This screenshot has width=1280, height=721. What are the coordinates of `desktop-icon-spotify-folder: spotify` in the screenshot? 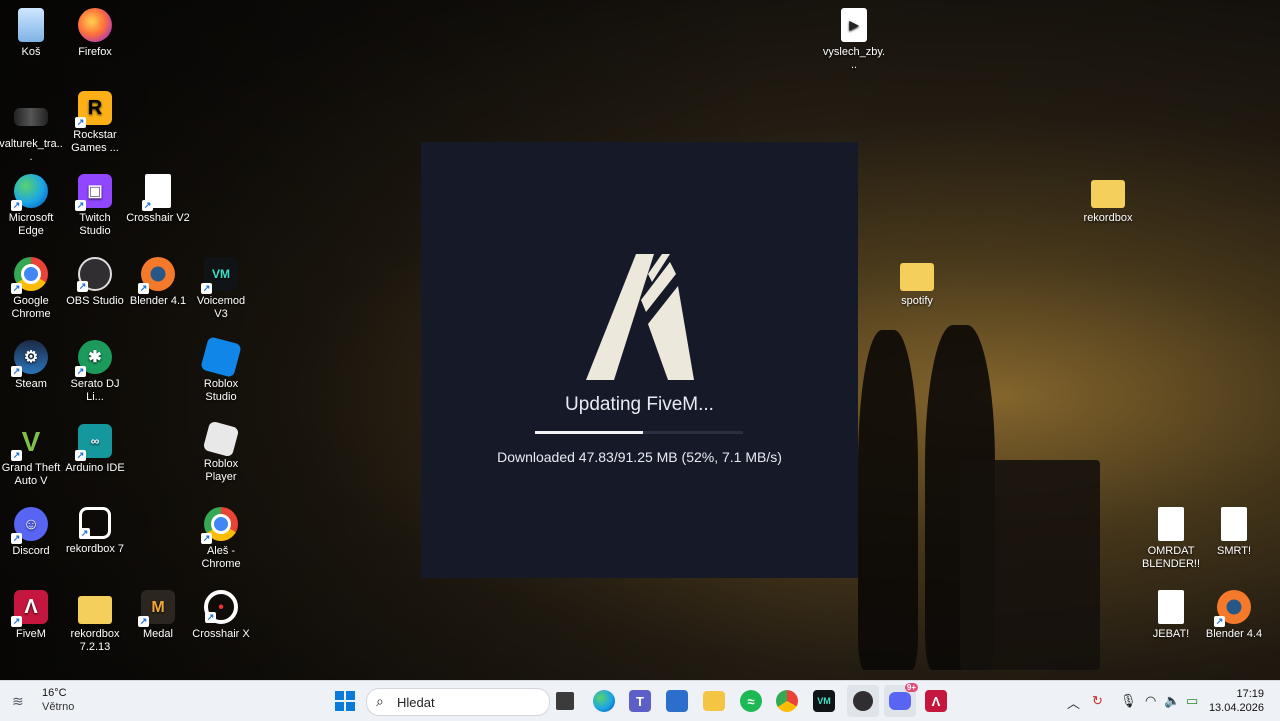 It's located at (917, 282).